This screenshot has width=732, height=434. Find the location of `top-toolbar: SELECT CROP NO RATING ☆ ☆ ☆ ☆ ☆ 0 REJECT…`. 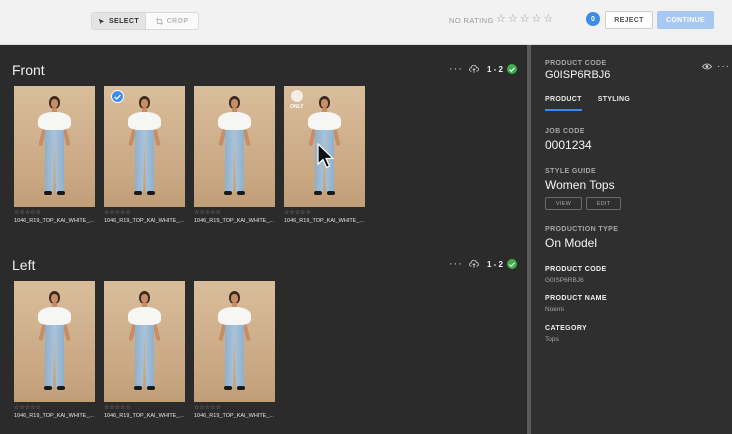

top-toolbar: SELECT CROP NO RATING ☆ ☆ ☆ ☆ ☆ 0 REJECT… is located at coordinates (366, 22).